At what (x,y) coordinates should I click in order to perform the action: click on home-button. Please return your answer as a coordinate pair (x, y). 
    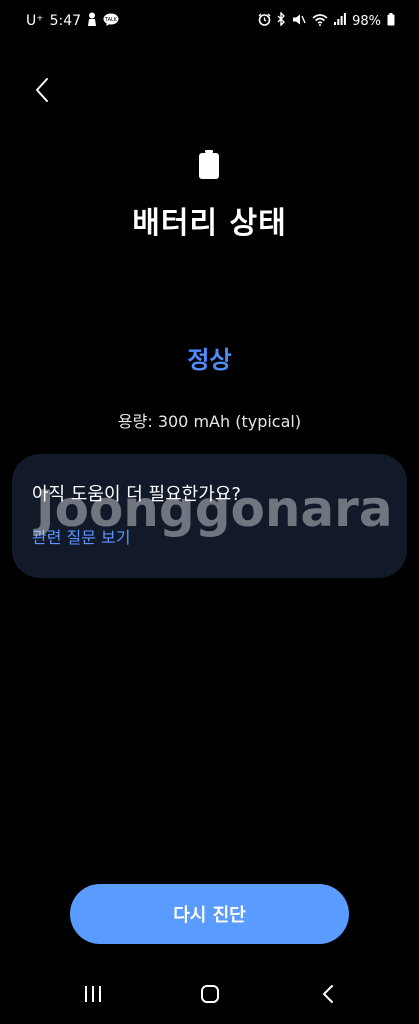
    Looking at the image, I should click on (210, 996).